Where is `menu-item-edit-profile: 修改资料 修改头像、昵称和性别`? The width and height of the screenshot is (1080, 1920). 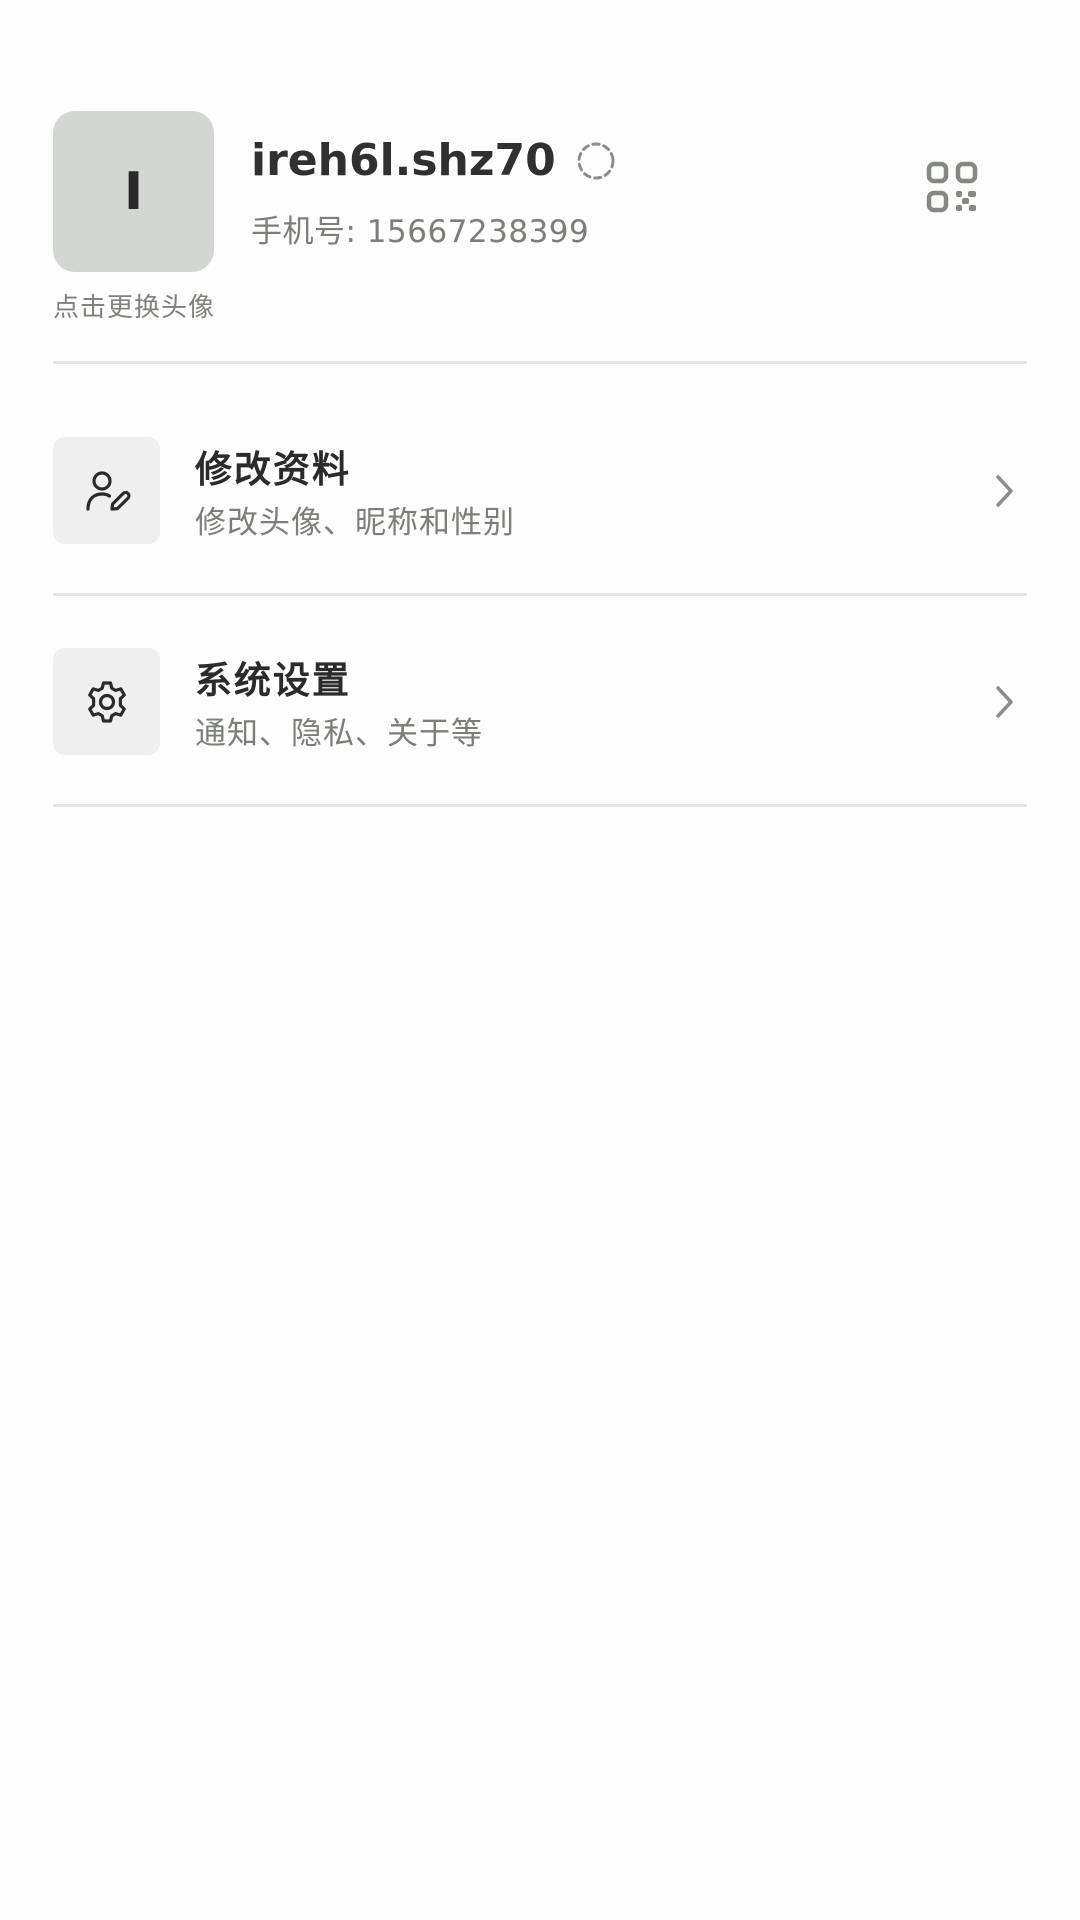
menu-item-edit-profile: 修改资料 修改头像、昵称和性别 is located at coordinates (540, 485).